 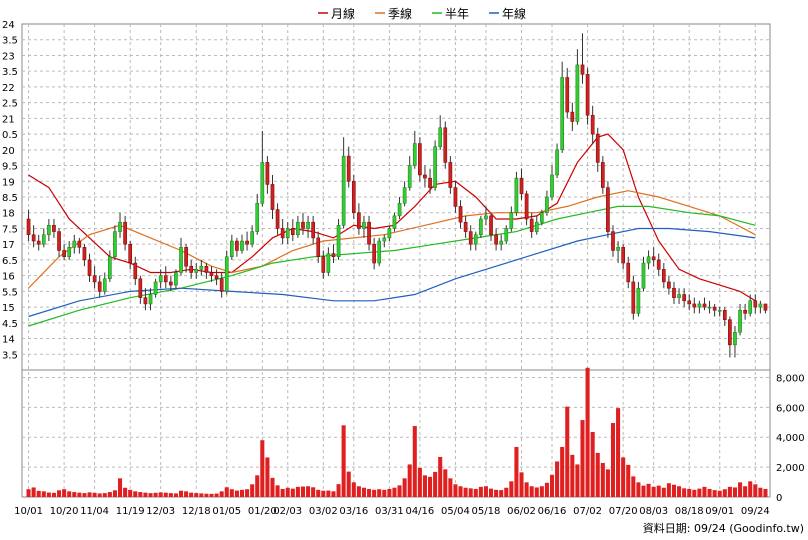 I want to click on date-tick-label: 11/19, so click(x=130, y=511).